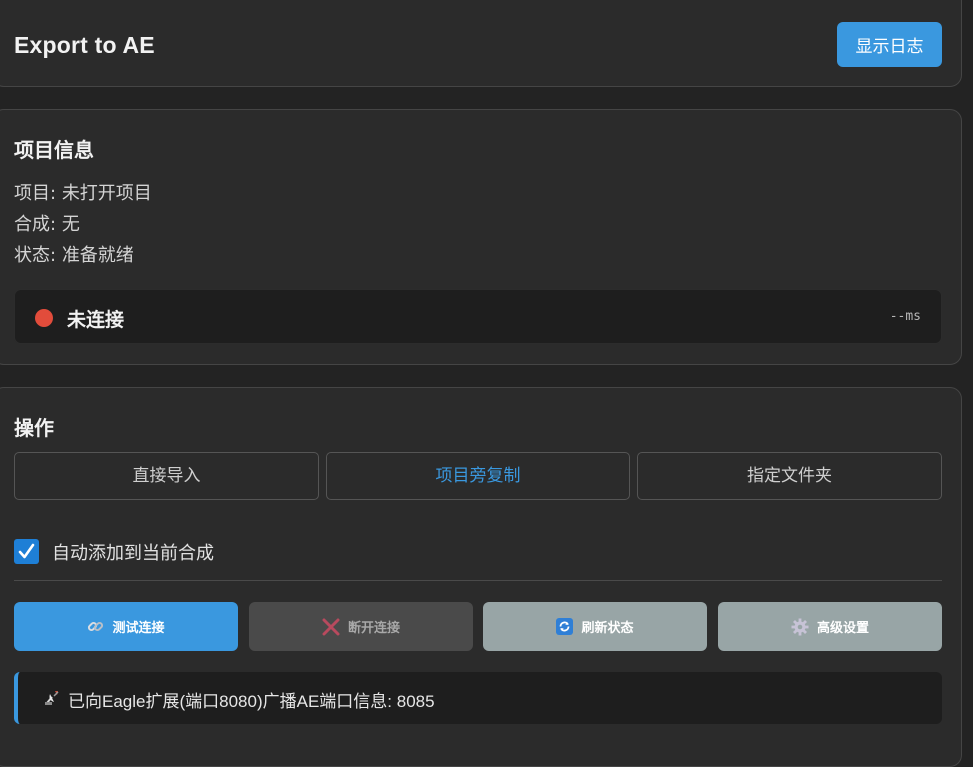  Describe the element at coordinates (478, 476) in the screenshot. I see `mode-copy-beside-project-button: 项目旁复制` at that location.